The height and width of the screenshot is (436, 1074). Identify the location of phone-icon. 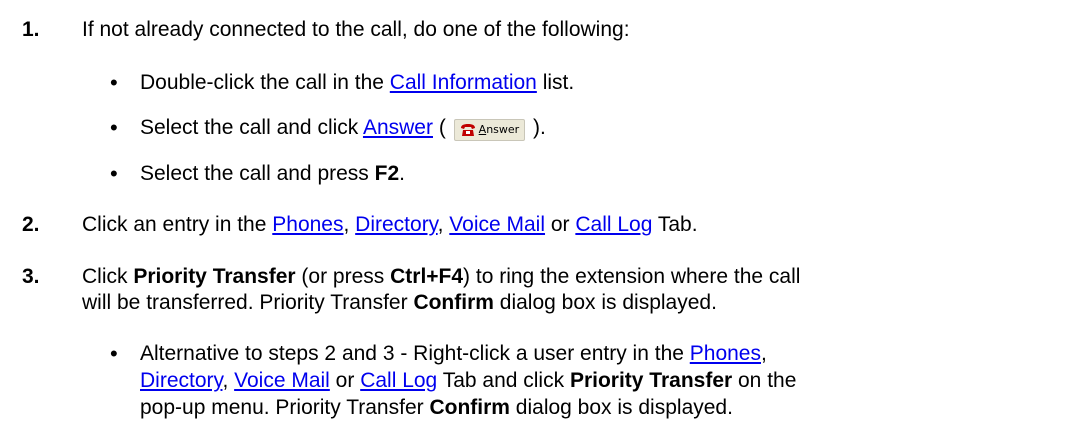
(467, 130).